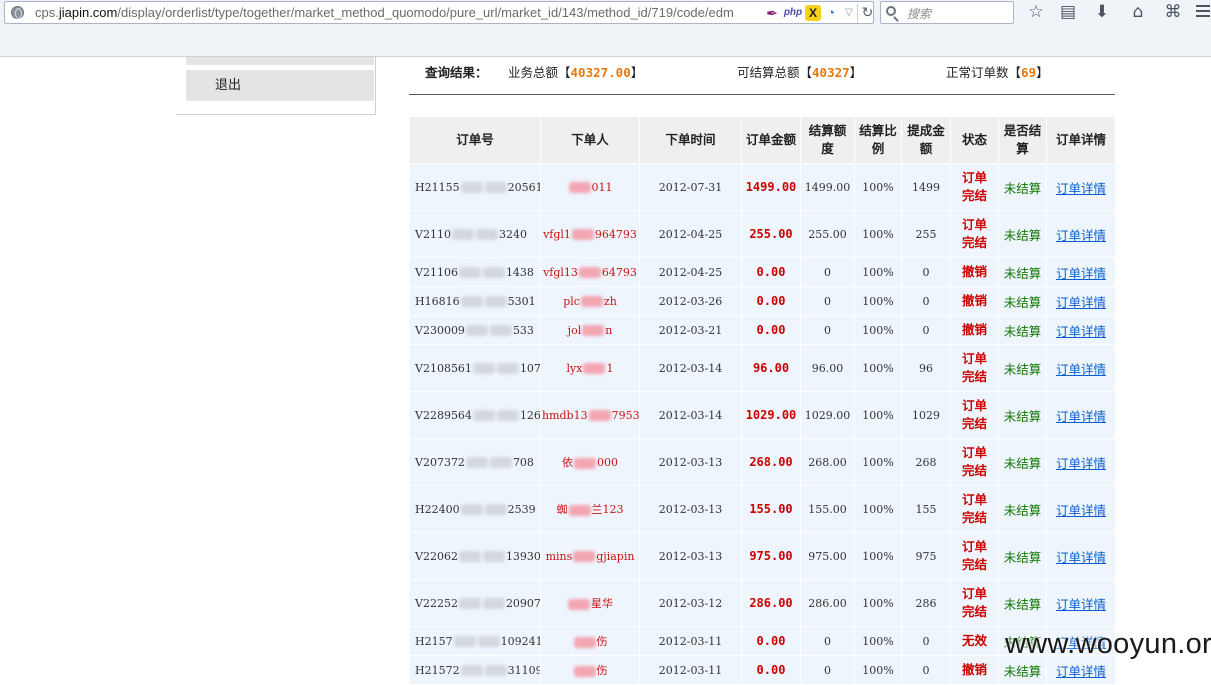  Describe the element at coordinates (827, 234) in the screenshot. I see `settle-amount: 255.00` at that location.